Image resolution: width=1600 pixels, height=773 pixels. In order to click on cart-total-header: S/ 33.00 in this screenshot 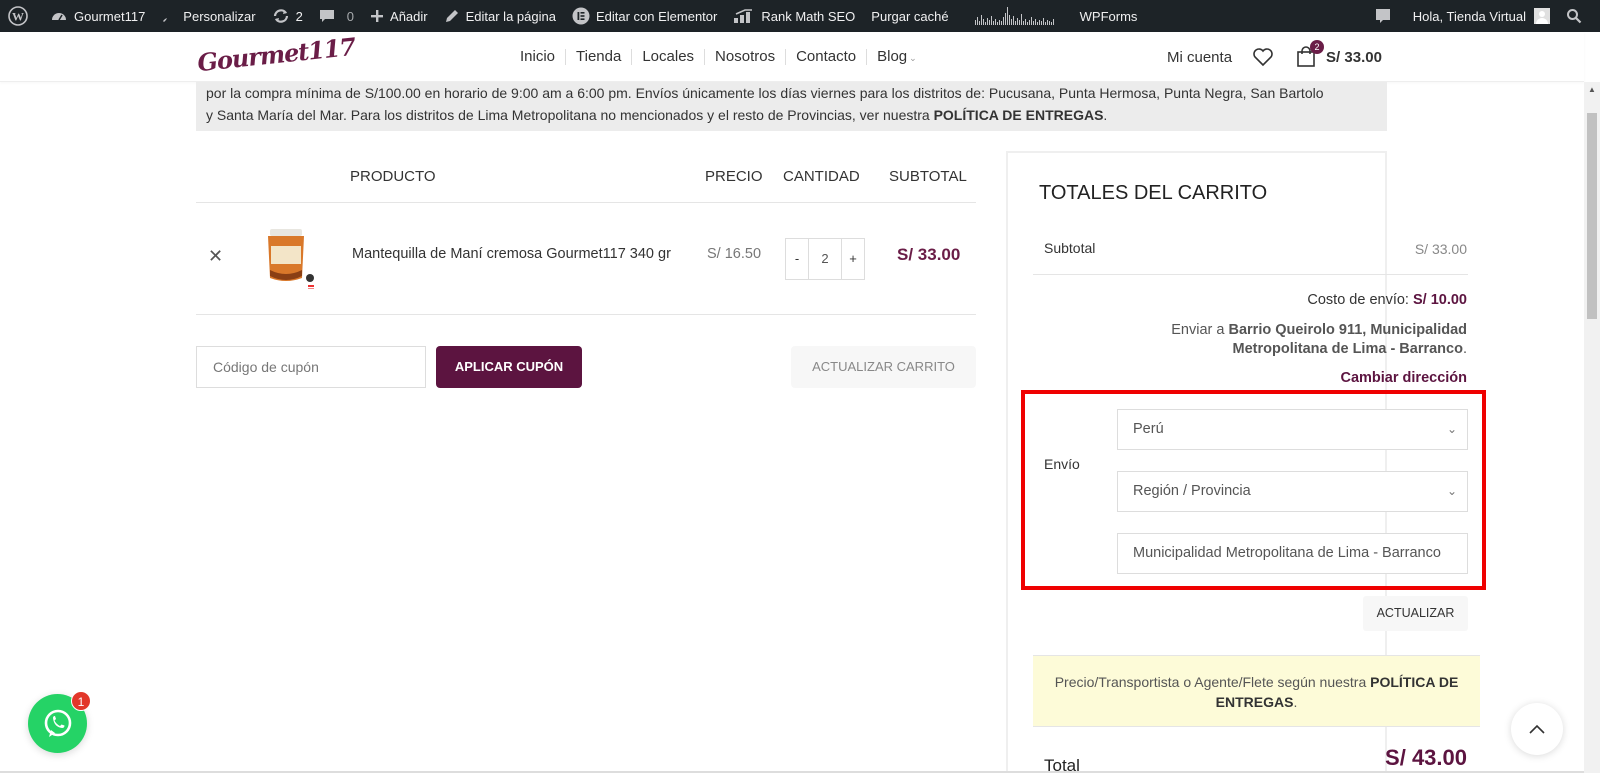, I will do `click(1354, 57)`.